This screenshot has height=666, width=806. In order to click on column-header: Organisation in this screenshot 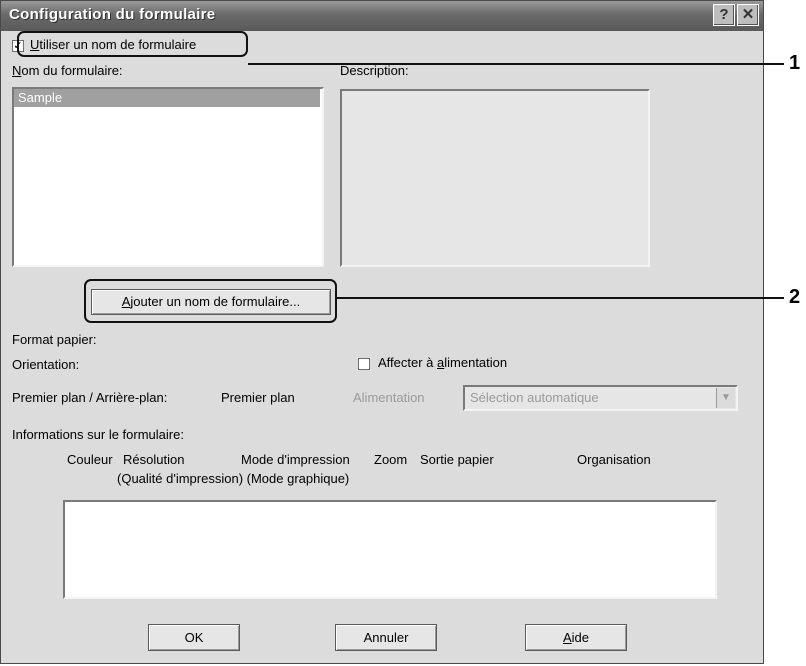, I will do `click(614, 459)`.